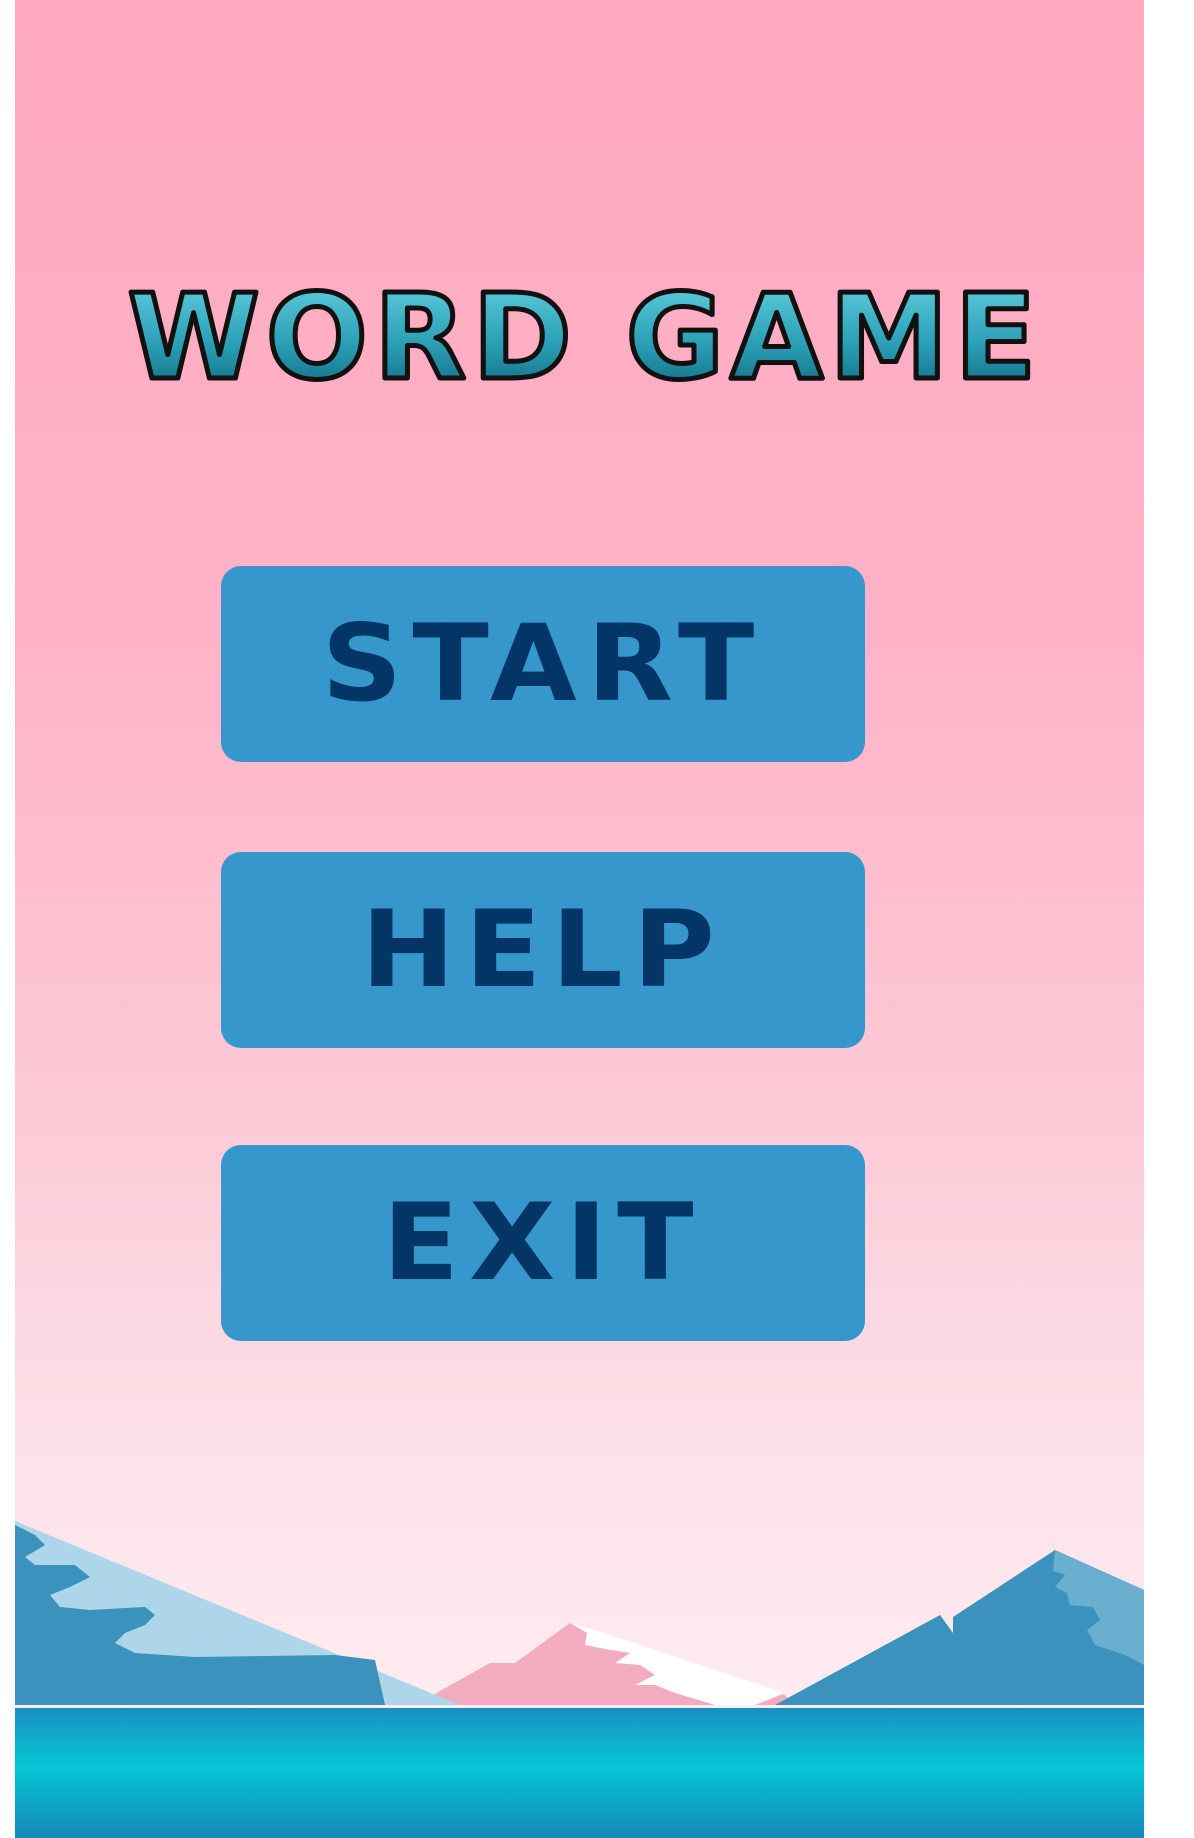 This screenshot has width=1194, height=1838. Describe the element at coordinates (579, 1773) in the screenshot. I see `water-band` at that location.